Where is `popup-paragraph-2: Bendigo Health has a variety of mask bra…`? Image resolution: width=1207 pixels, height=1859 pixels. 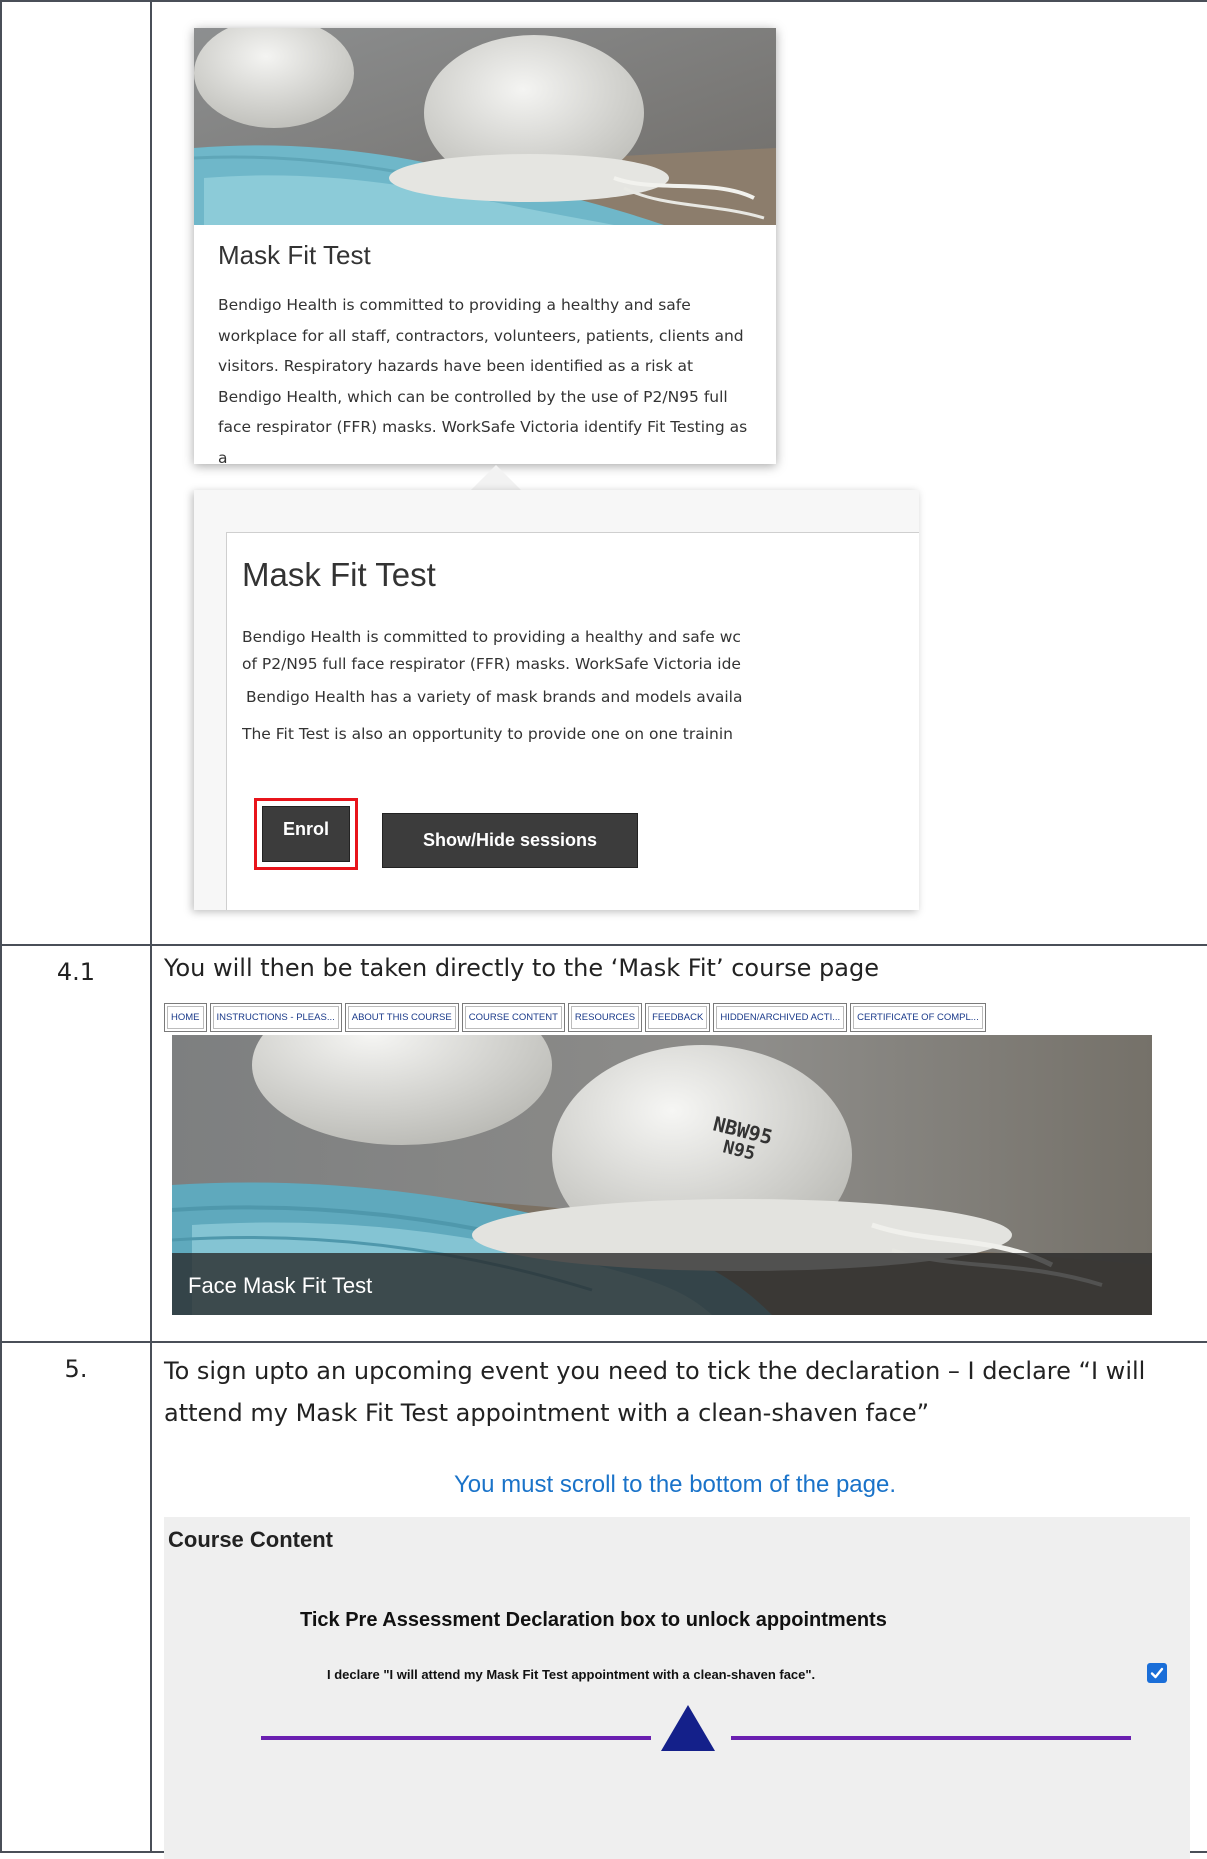 popup-paragraph-2: Bendigo Health has a variety of mask bra… is located at coordinates (580, 697).